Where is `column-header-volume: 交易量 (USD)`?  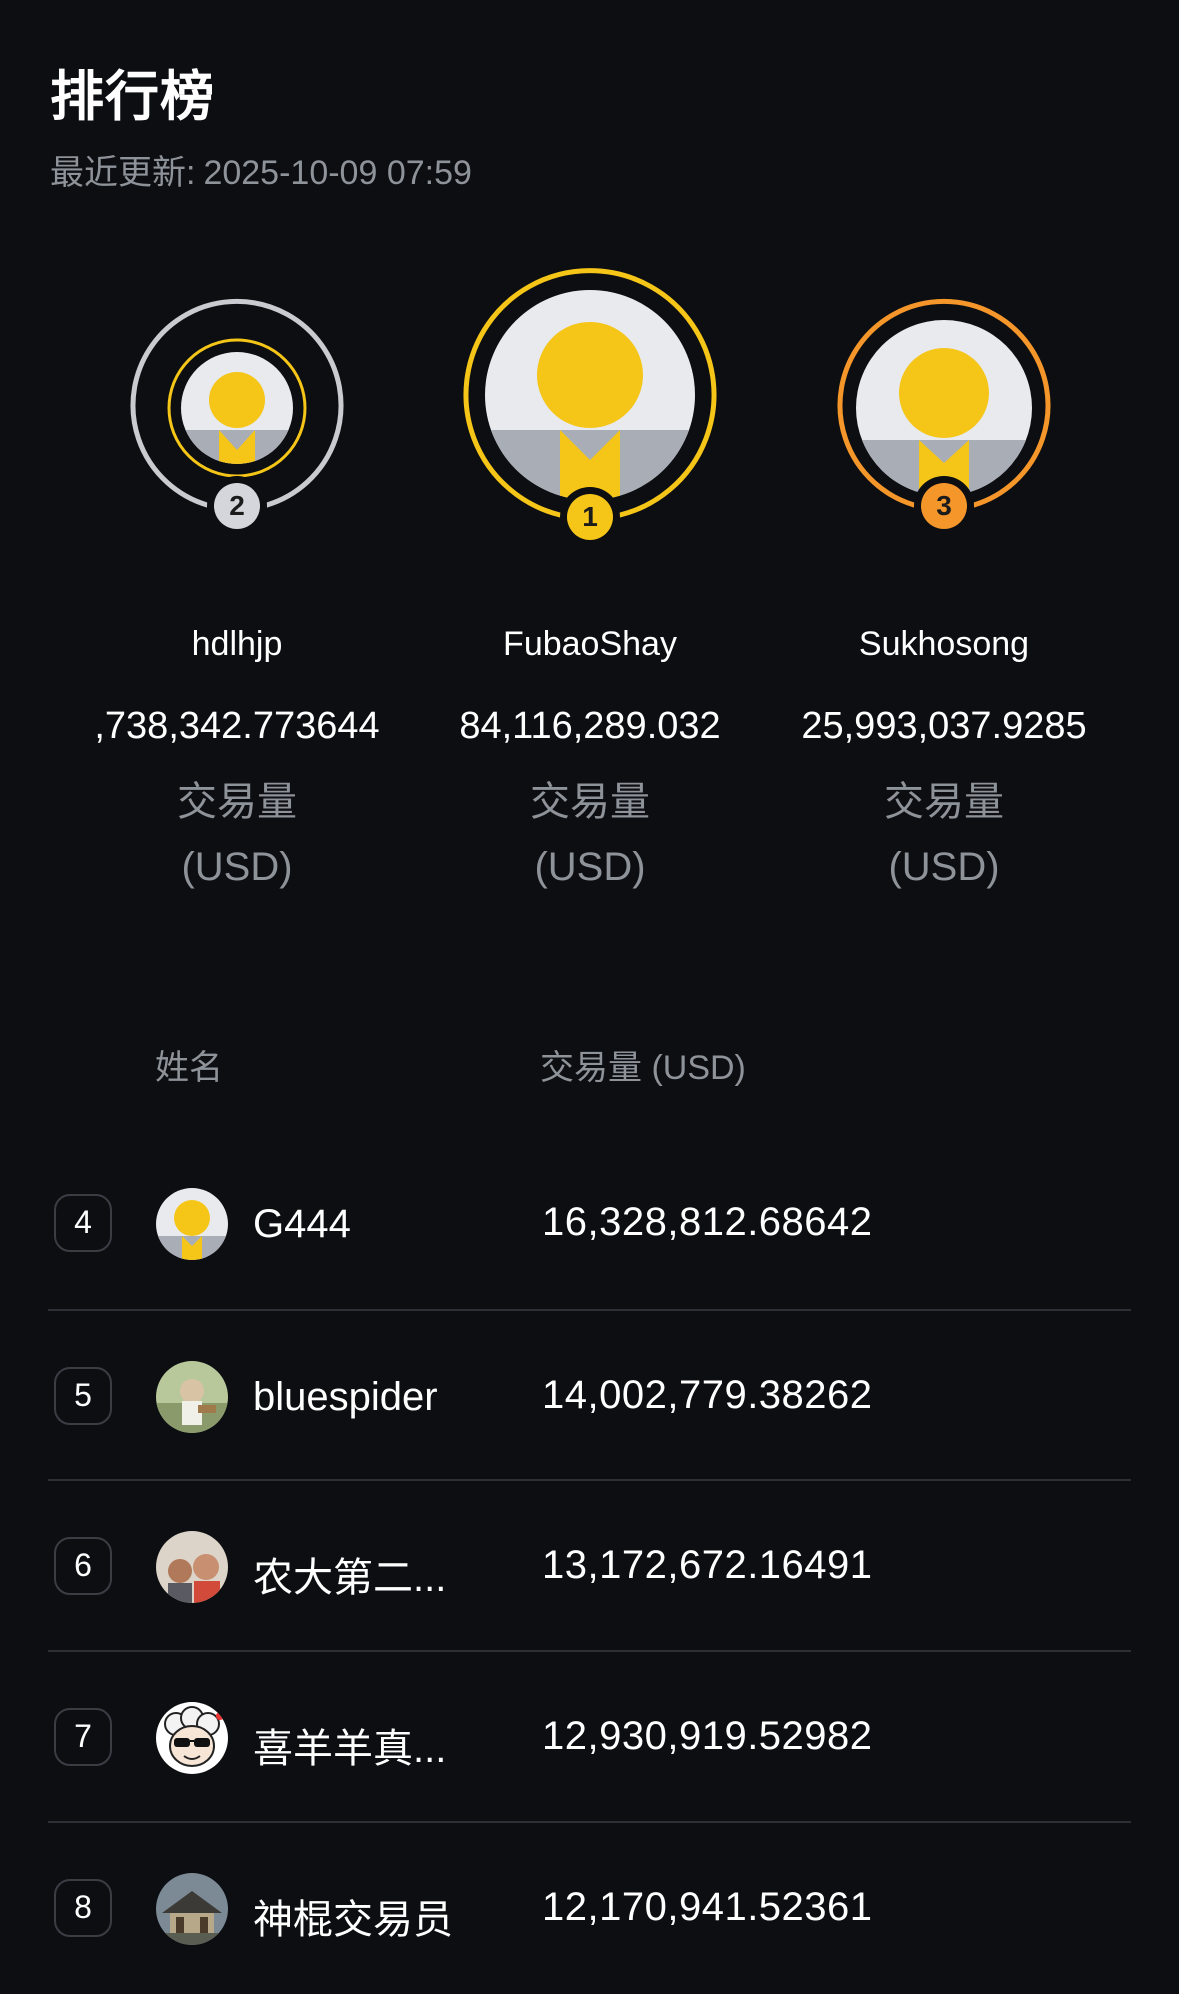
column-header-volume: 交易量 (USD) is located at coordinates (643, 1068).